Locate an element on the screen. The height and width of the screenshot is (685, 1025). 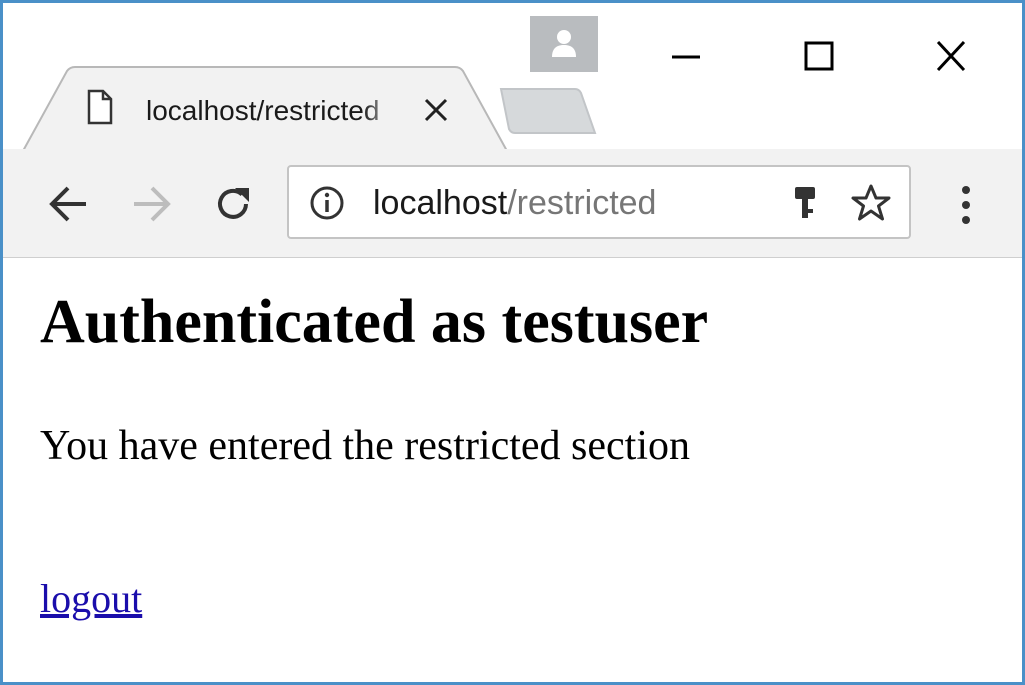
url-host: localhost is located at coordinates (440, 203).